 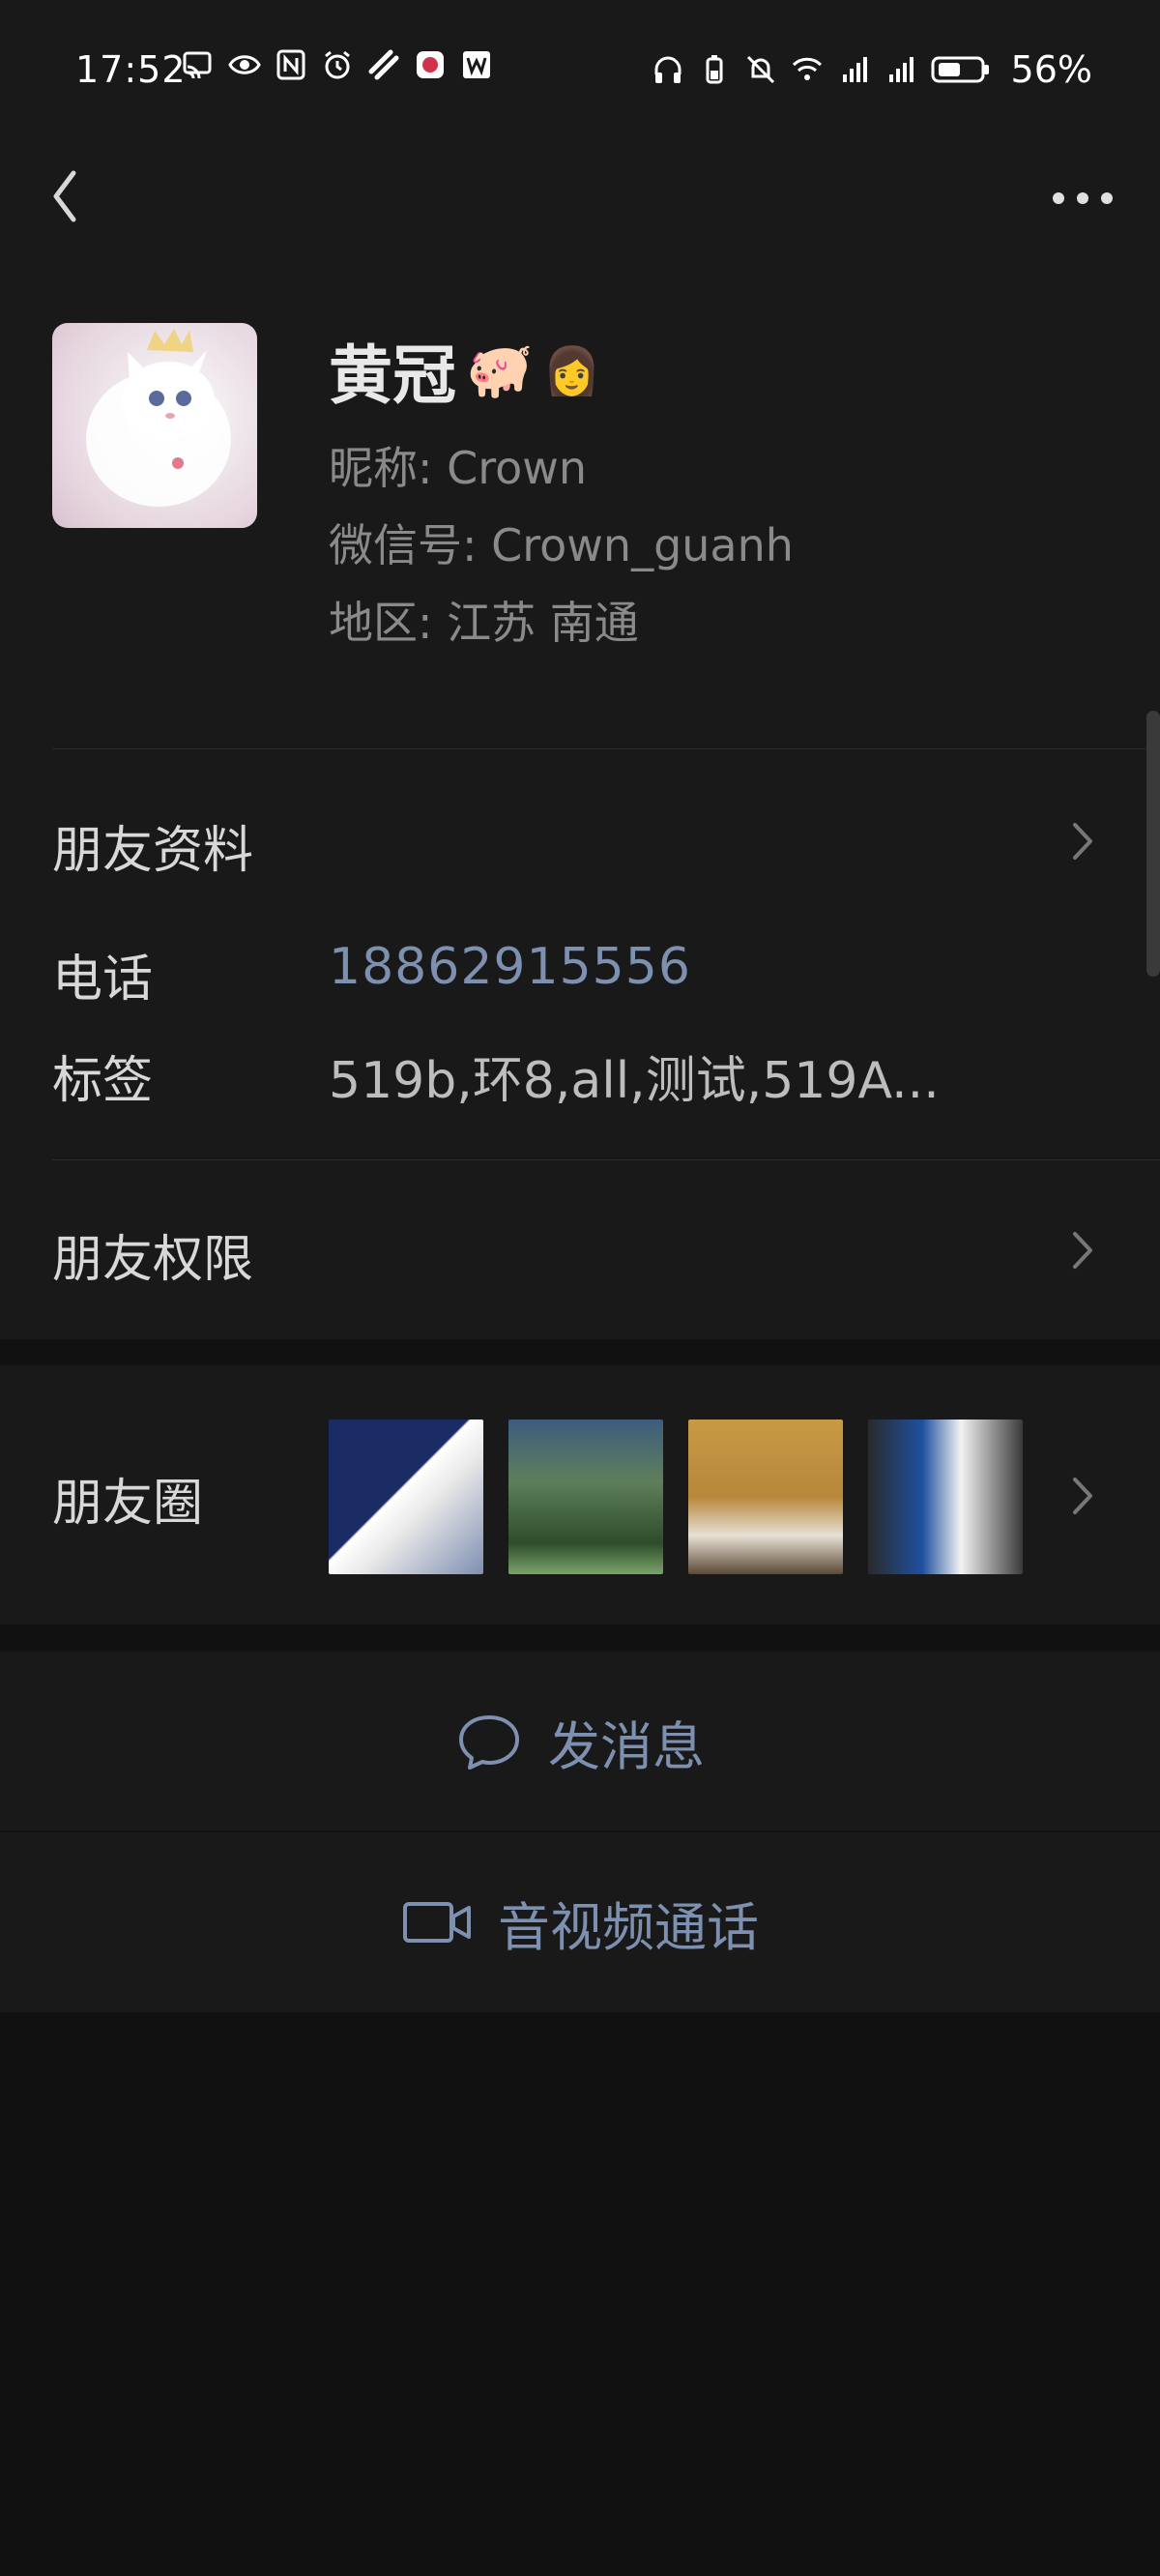 I want to click on chat-bubble-icon, so click(x=489, y=1742).